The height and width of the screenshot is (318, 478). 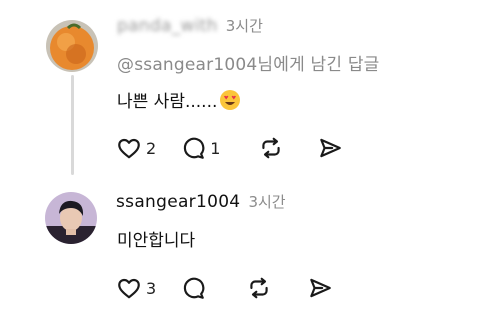 What do you see at coordinates (156, 241) in the screenshot?
I see `comment-text: 미안합니다` at bounding box center [156, 241].